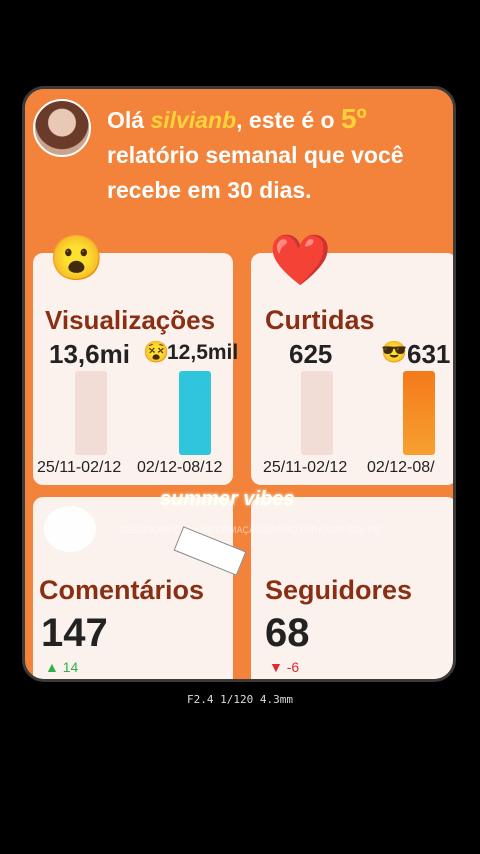 The width and height of the screenshot is (480, 854). What do you see at coordinates (74, 633) in the screenshot?
I see `comments-value: 147` at bounding box center [74, 633].